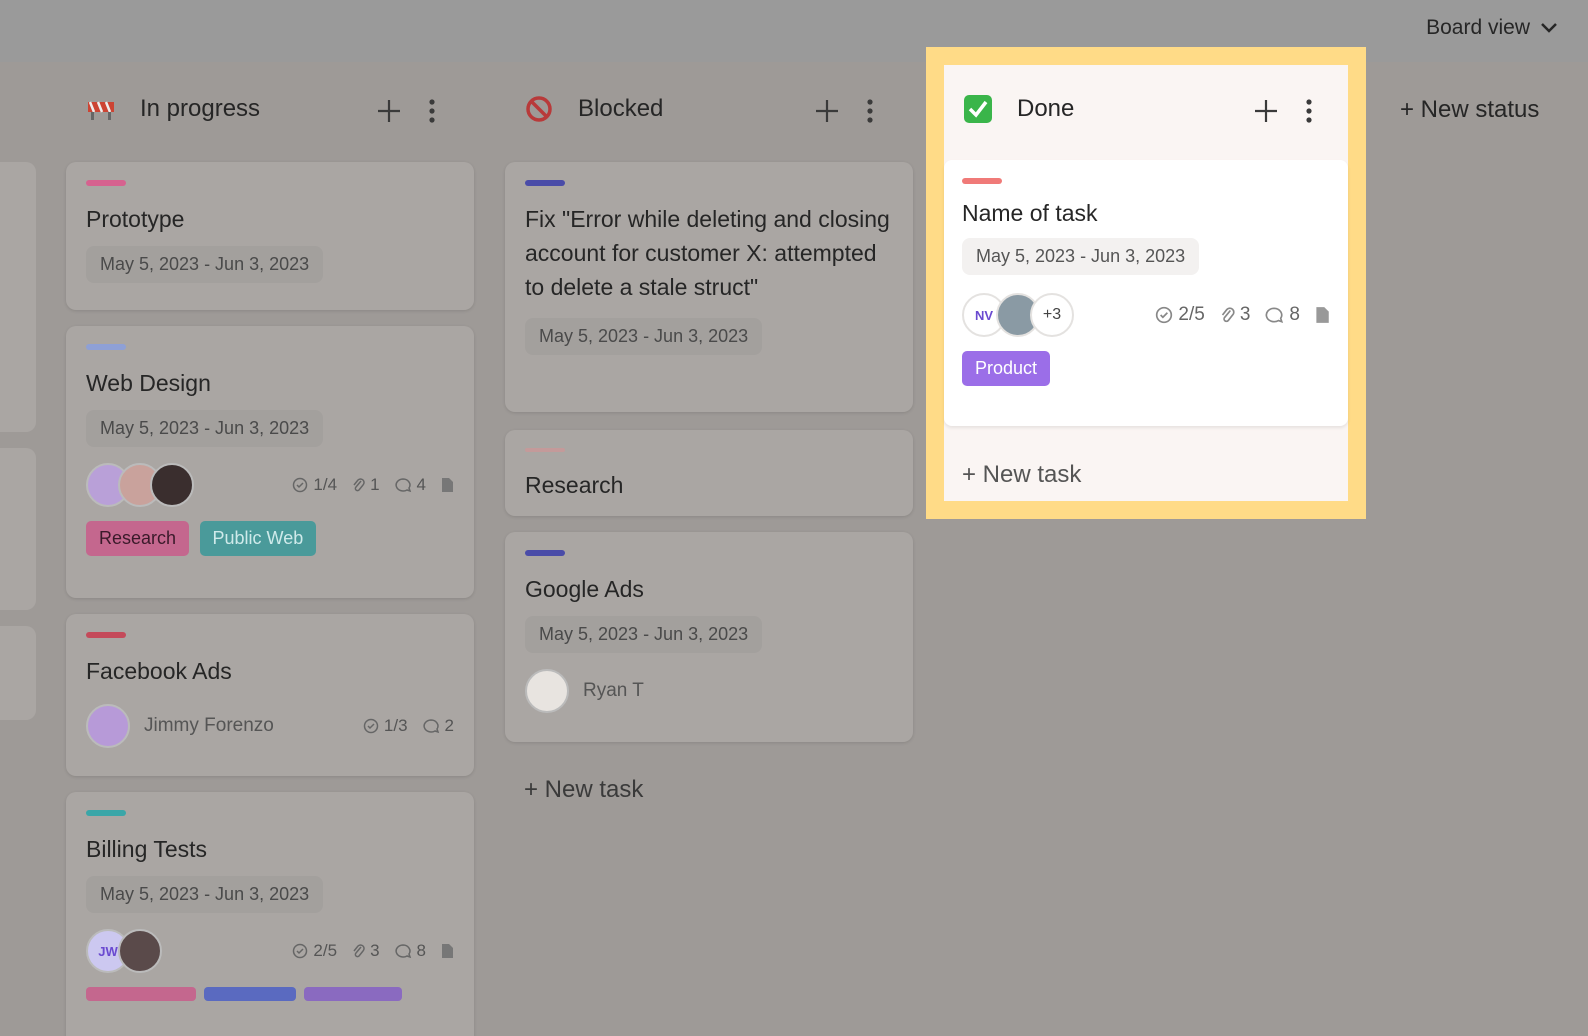 Image resolution: width=1588 pixels, height=1036 pixels. I want to click on column-header-done: Done, so click(1018, 109).